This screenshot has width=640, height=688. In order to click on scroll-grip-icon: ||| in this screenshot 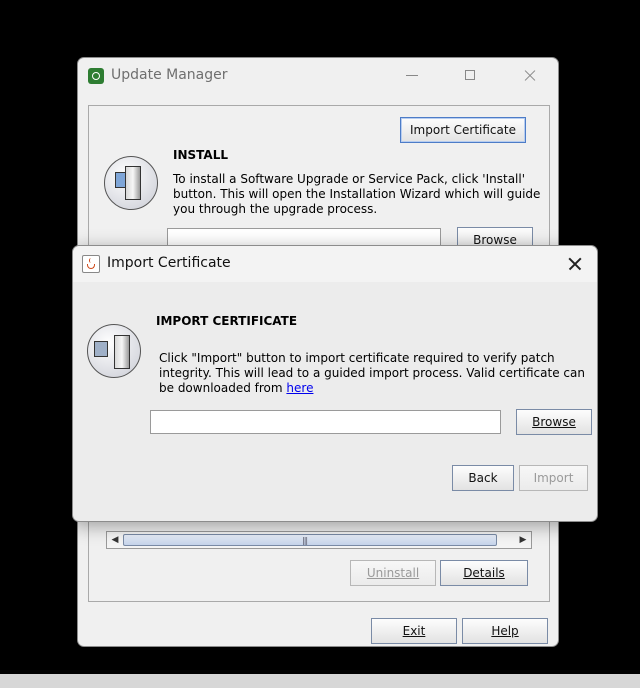, I will do `click(305, 540)`.